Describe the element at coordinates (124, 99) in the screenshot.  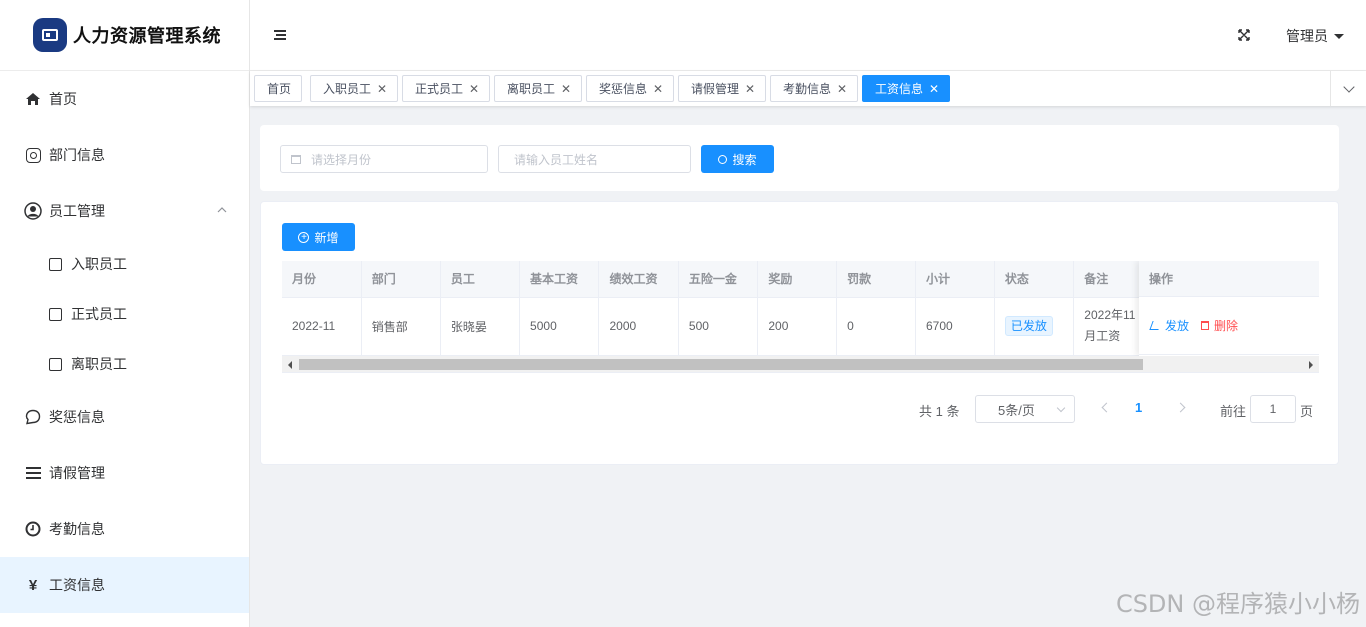
I see `sidebar-item-home: 首页` at that location.